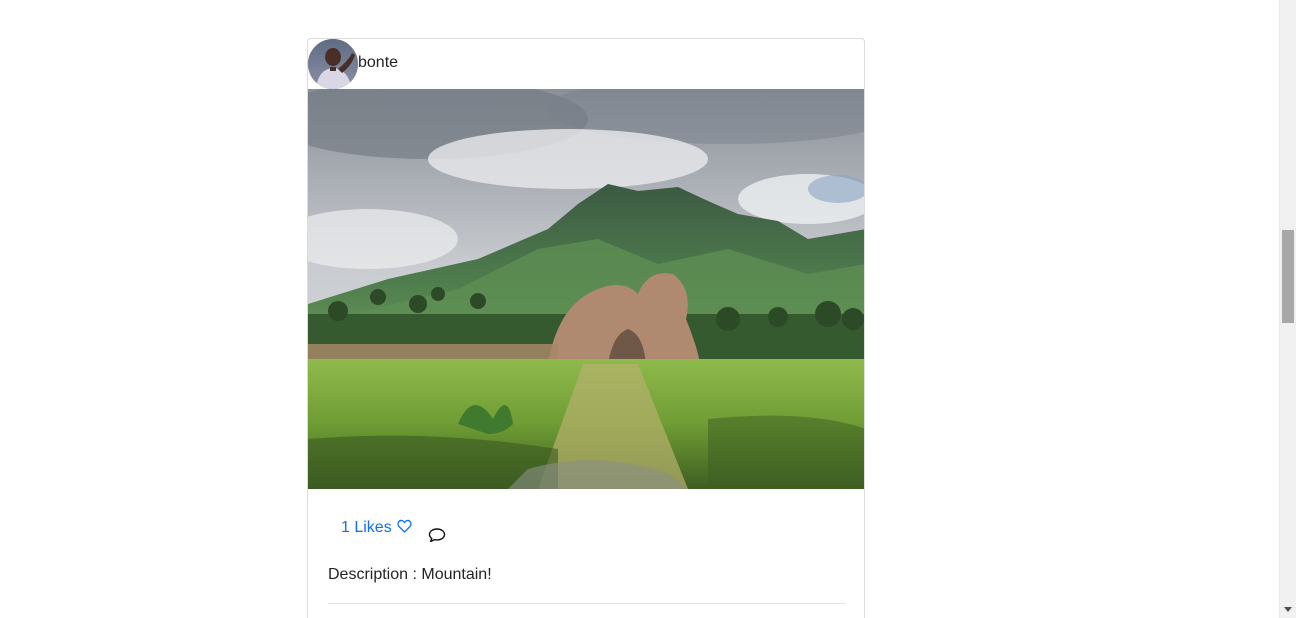 Image resolution: width=1296 pixels, height=618 pixels. What do you see at coordinates (410, 574) in the screenshot?
I see `post-description: Description : Mountain!` at bounding box center [410, 574].